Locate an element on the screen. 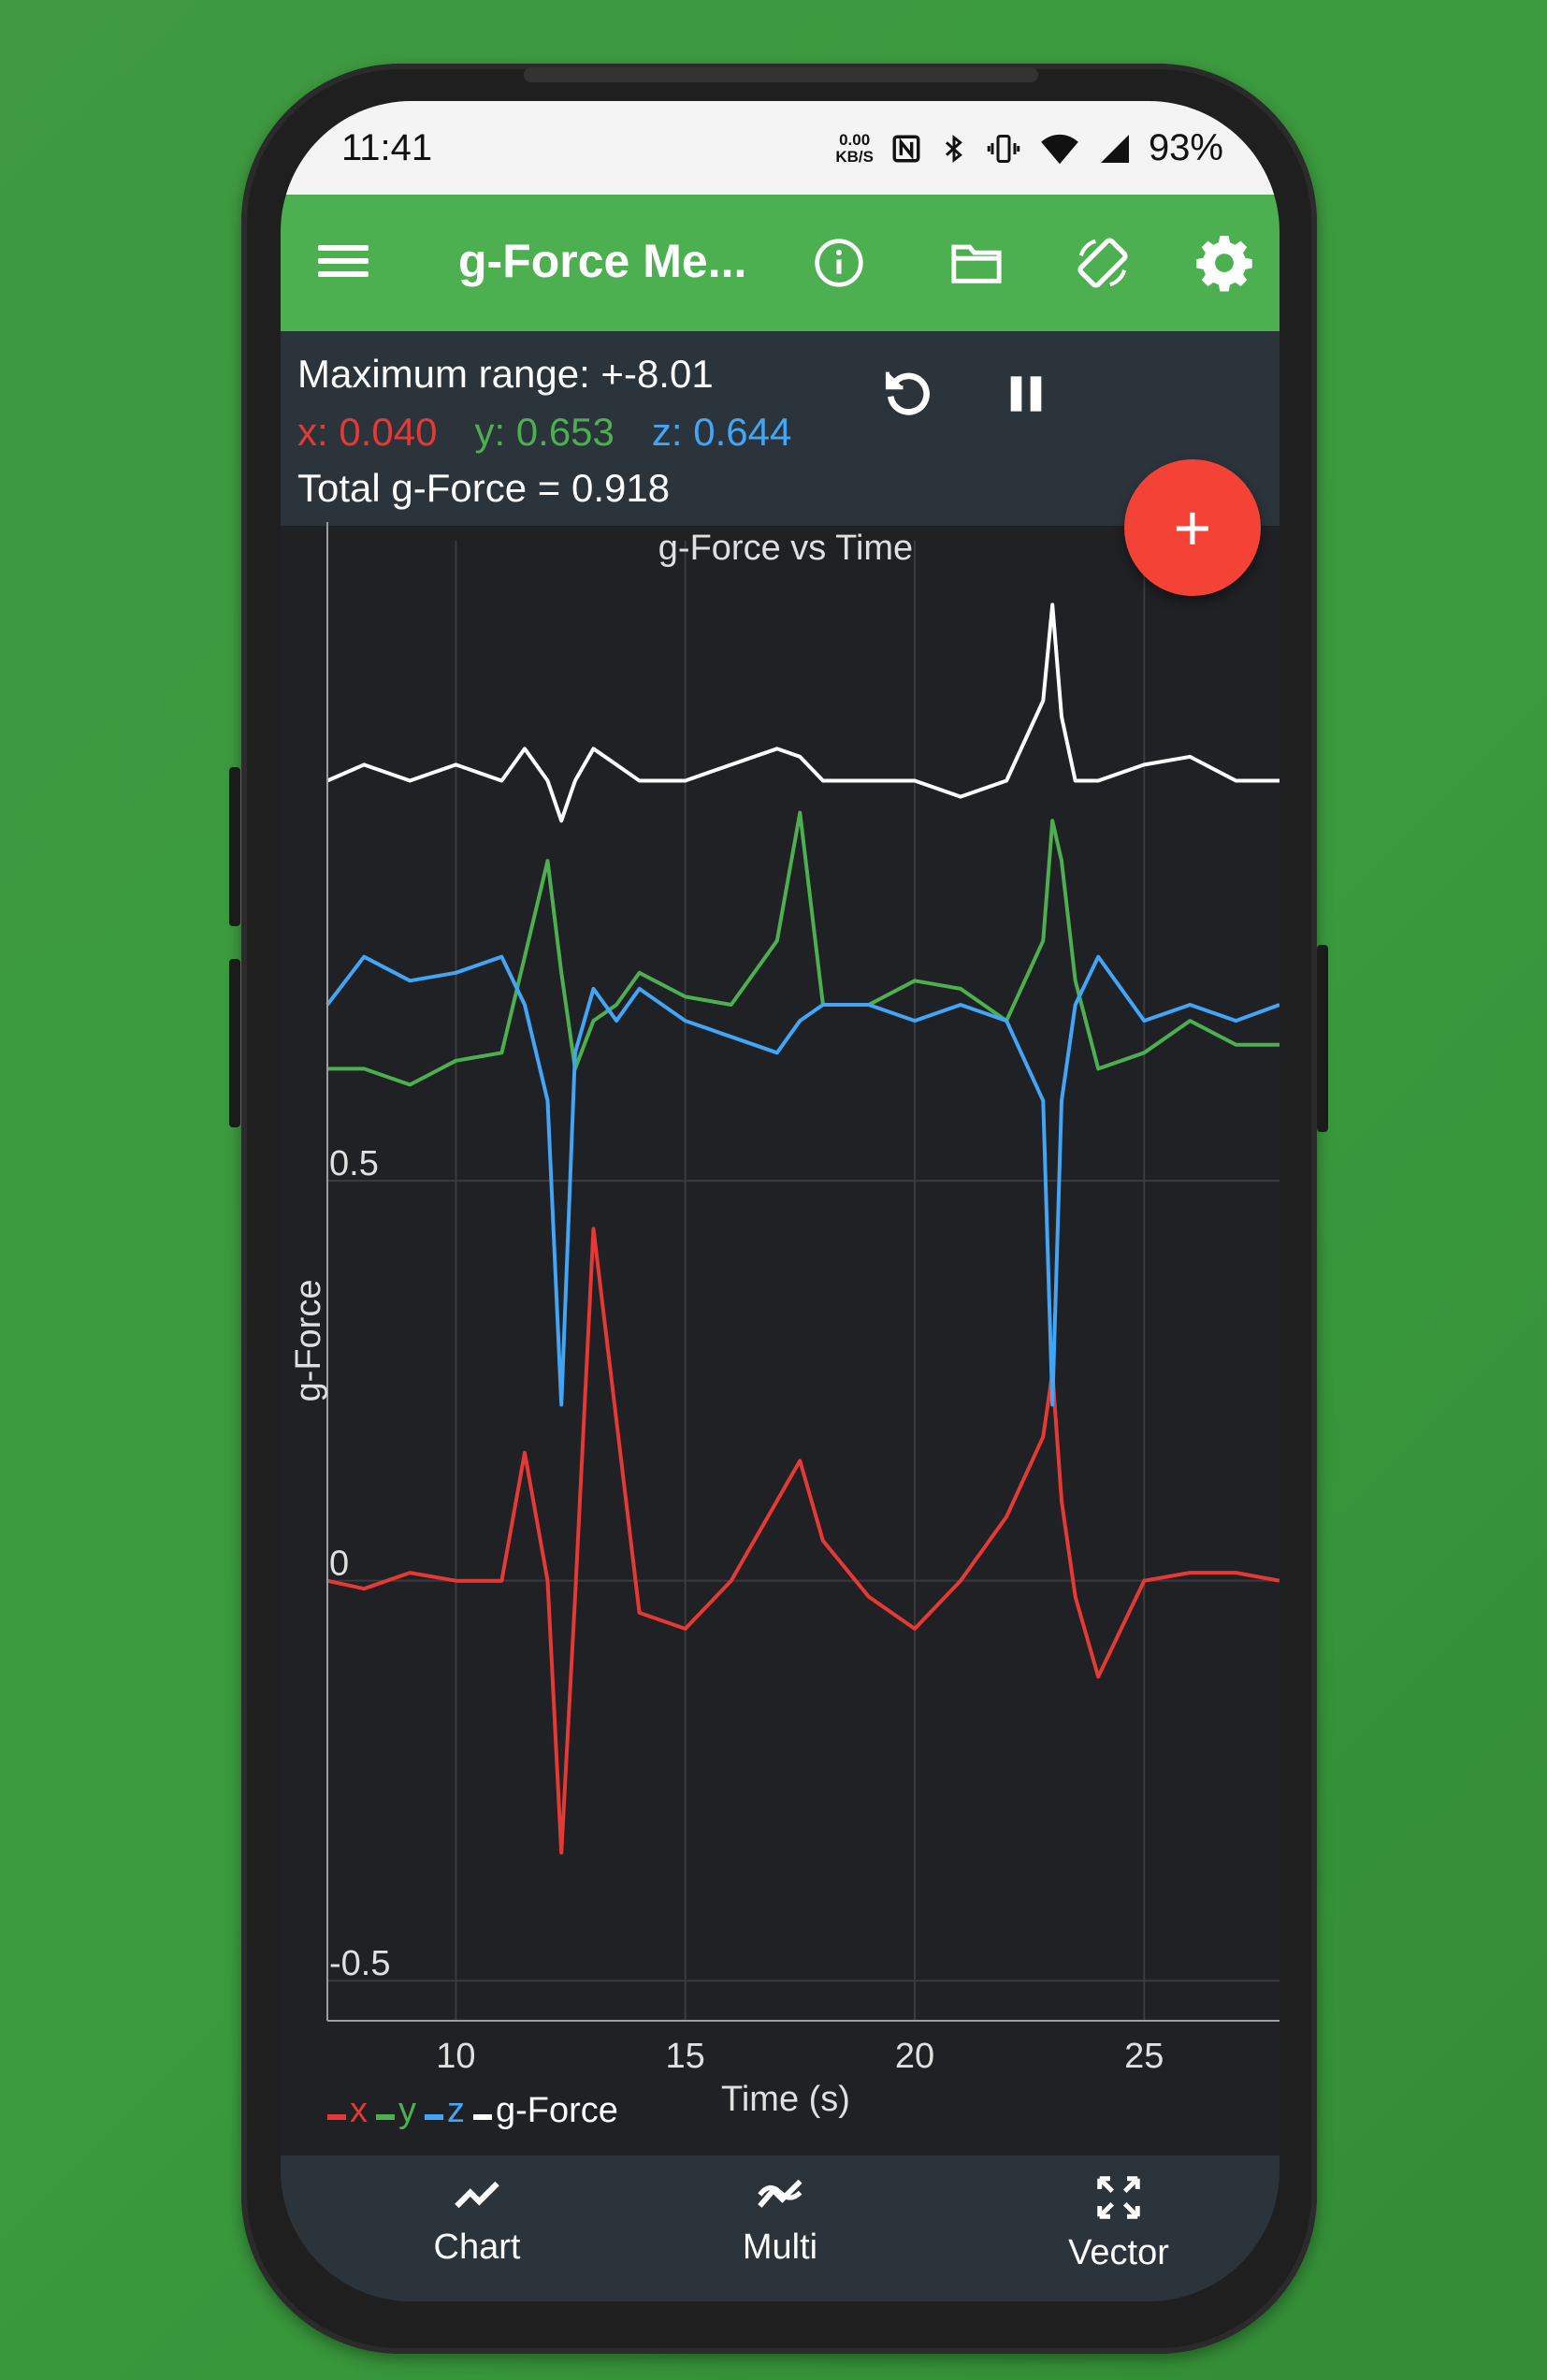  bottom-nav: Chart Multi Vector is located at coordinates (780, 2228).